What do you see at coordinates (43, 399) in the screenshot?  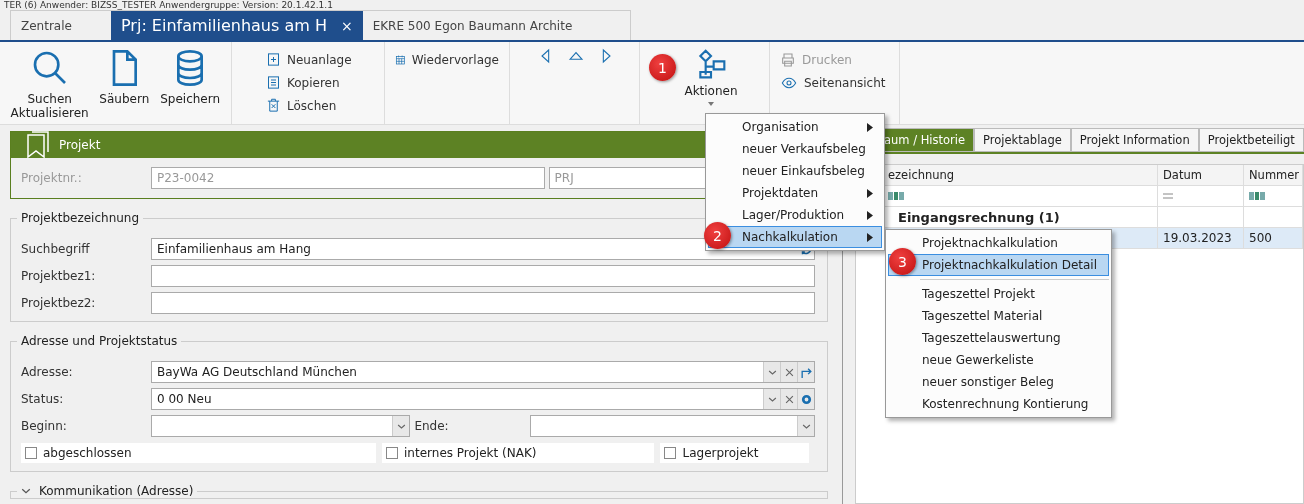 I see `field-label: Status:` at bounding box center [43, 399].